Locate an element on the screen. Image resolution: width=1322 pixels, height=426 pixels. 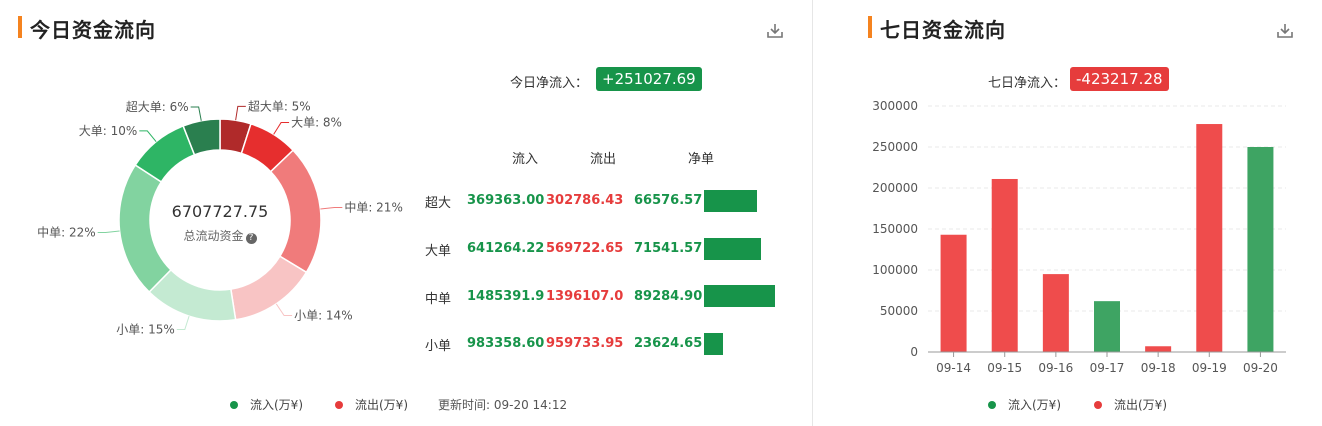
x-tick-label: 09-19 is located at coordinates (1209, 368).